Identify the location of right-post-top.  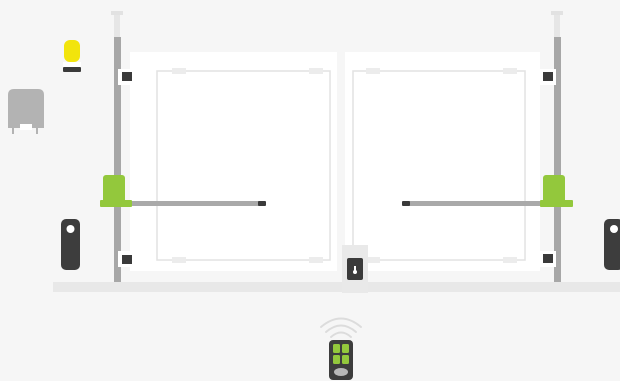
(557, 26).